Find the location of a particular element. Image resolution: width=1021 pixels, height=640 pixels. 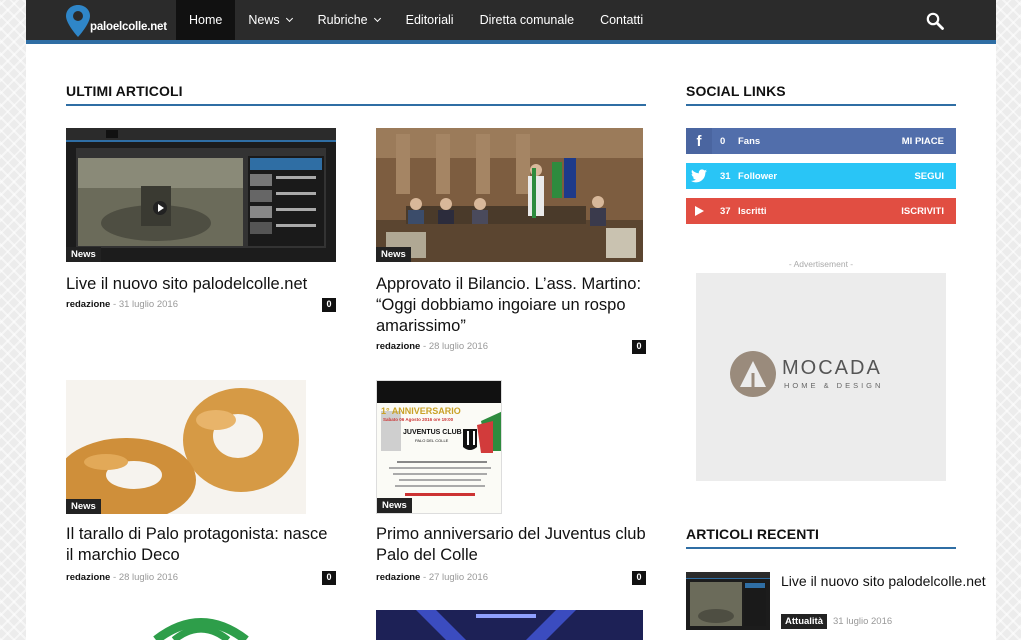

article-meta: redazione - 27 luglio 2016 is located at coordinates (432, 577).